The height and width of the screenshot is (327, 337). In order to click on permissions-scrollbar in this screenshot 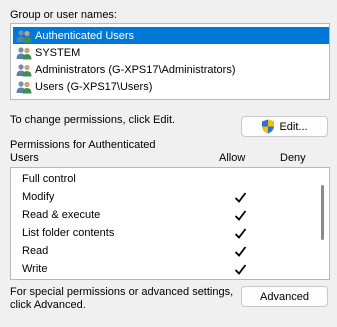, I will do `click(323, 223)`.